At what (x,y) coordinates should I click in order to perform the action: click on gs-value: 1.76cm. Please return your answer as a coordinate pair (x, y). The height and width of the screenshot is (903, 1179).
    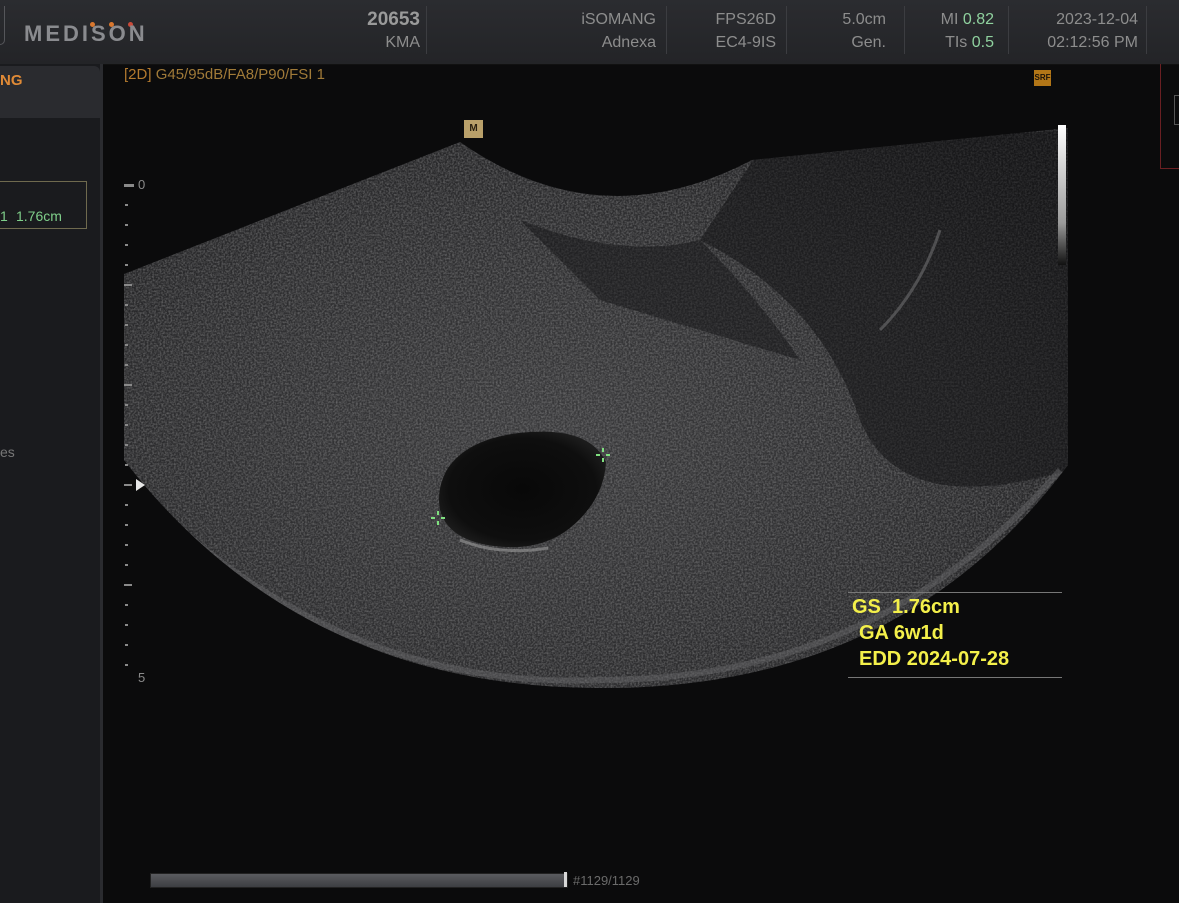
    Looking at the image, I should click on (926, 607).